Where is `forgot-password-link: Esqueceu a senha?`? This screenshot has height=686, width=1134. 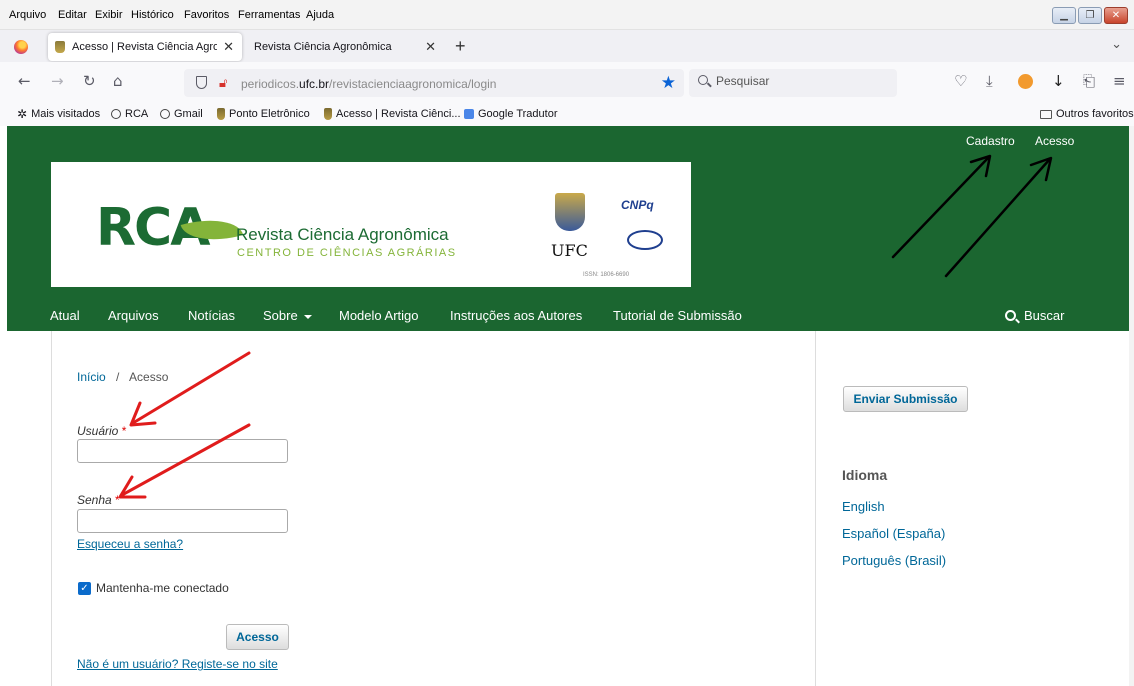
forgot-password-link: Esqueceu a senha? is located at coordinates (130, 544).